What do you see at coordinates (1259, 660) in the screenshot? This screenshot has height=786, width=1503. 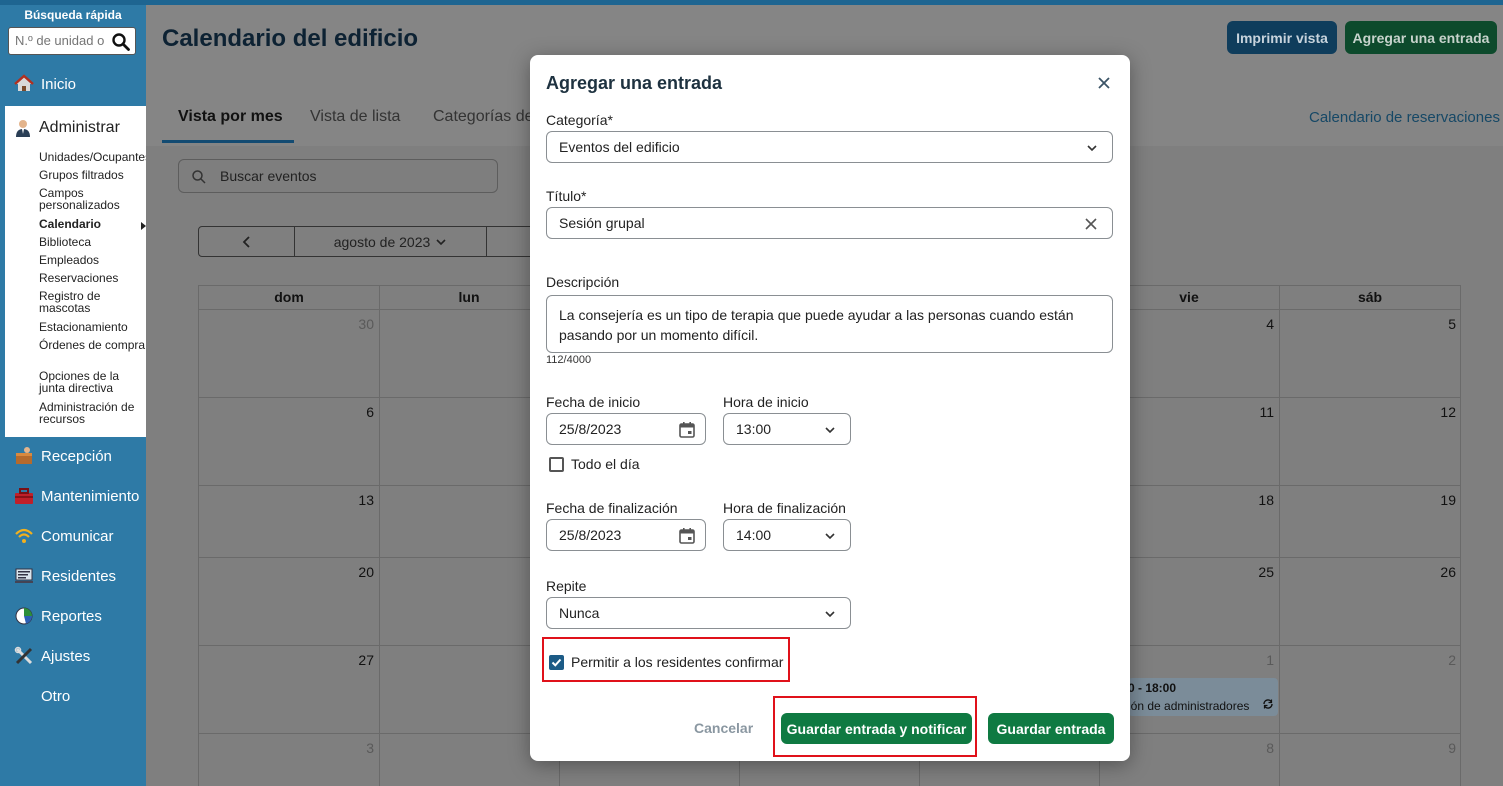 I see `day-number: 1` at bounding box center [1259, 660].